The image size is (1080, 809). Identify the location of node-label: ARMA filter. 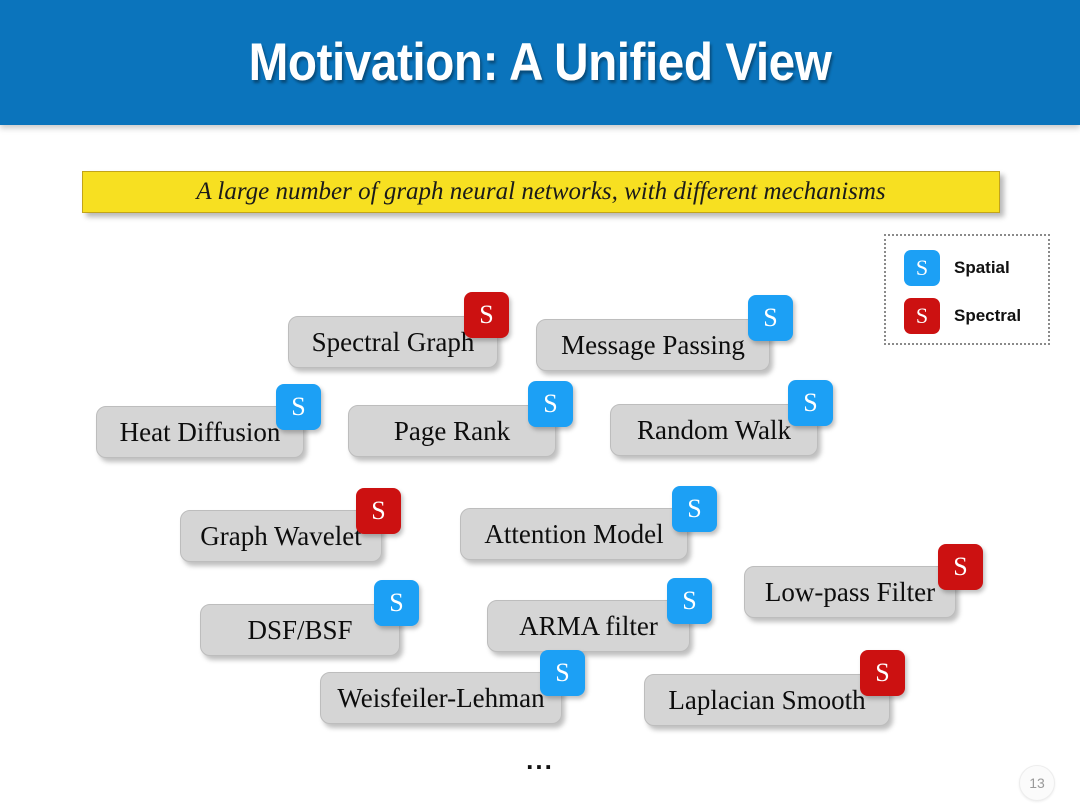
(588, 625).